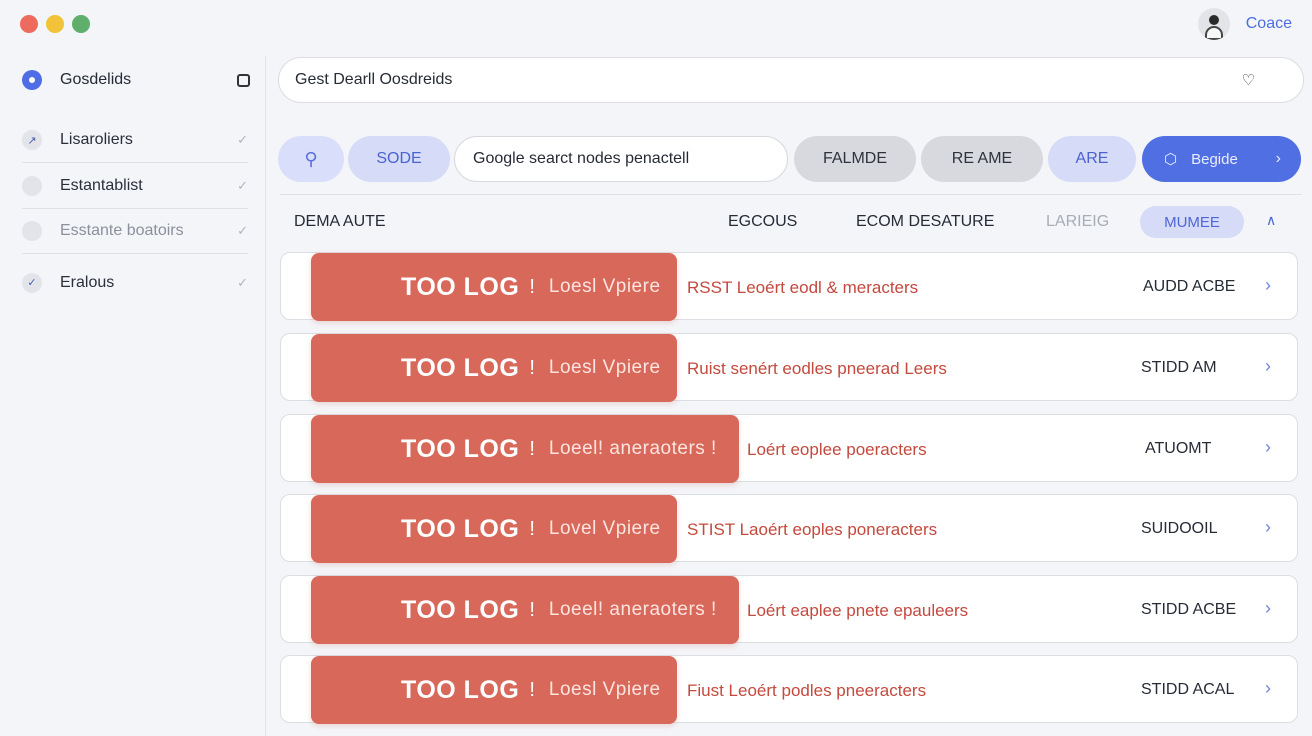  I want to click on column-header: ECOM DESATURE, so click(925, 222).